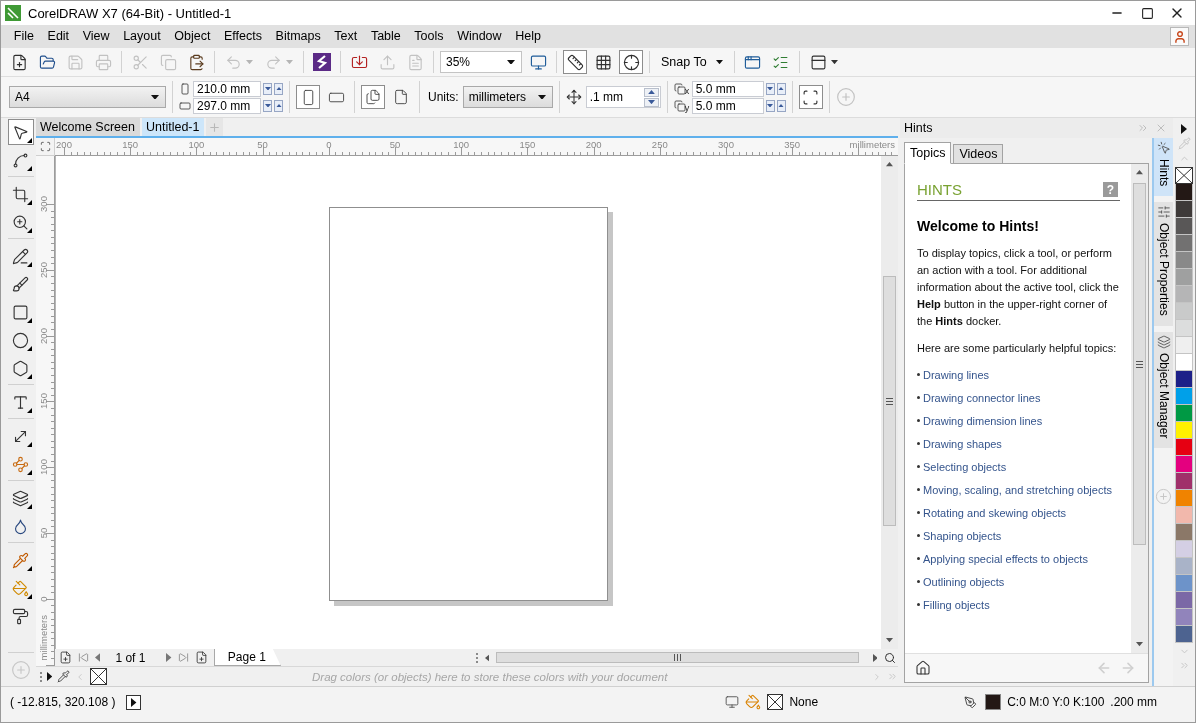 The width and height of the screenshot is (1196, 723). What do you see at coordinates (928, 153) in the screenshot?
I see `docker-tab: Topics` at bounding box center [928, 153].